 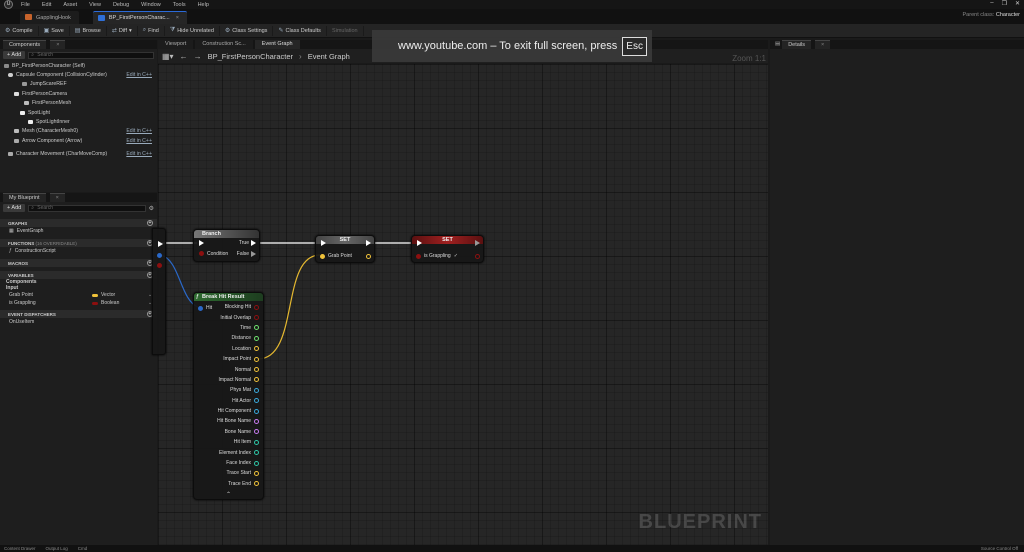 What do you see at coordinates (159, 291) in the screenshot?
I see `partial-node` at bounding box center [159, 291].